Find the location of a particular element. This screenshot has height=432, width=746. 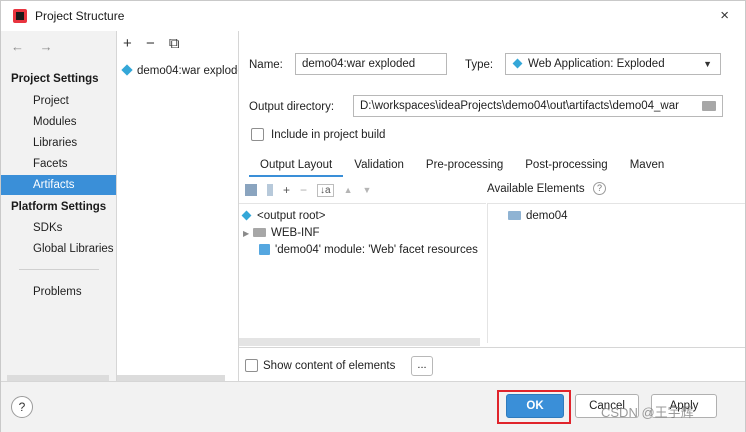

browse-folder-icon is located at coordinates (709, 106).